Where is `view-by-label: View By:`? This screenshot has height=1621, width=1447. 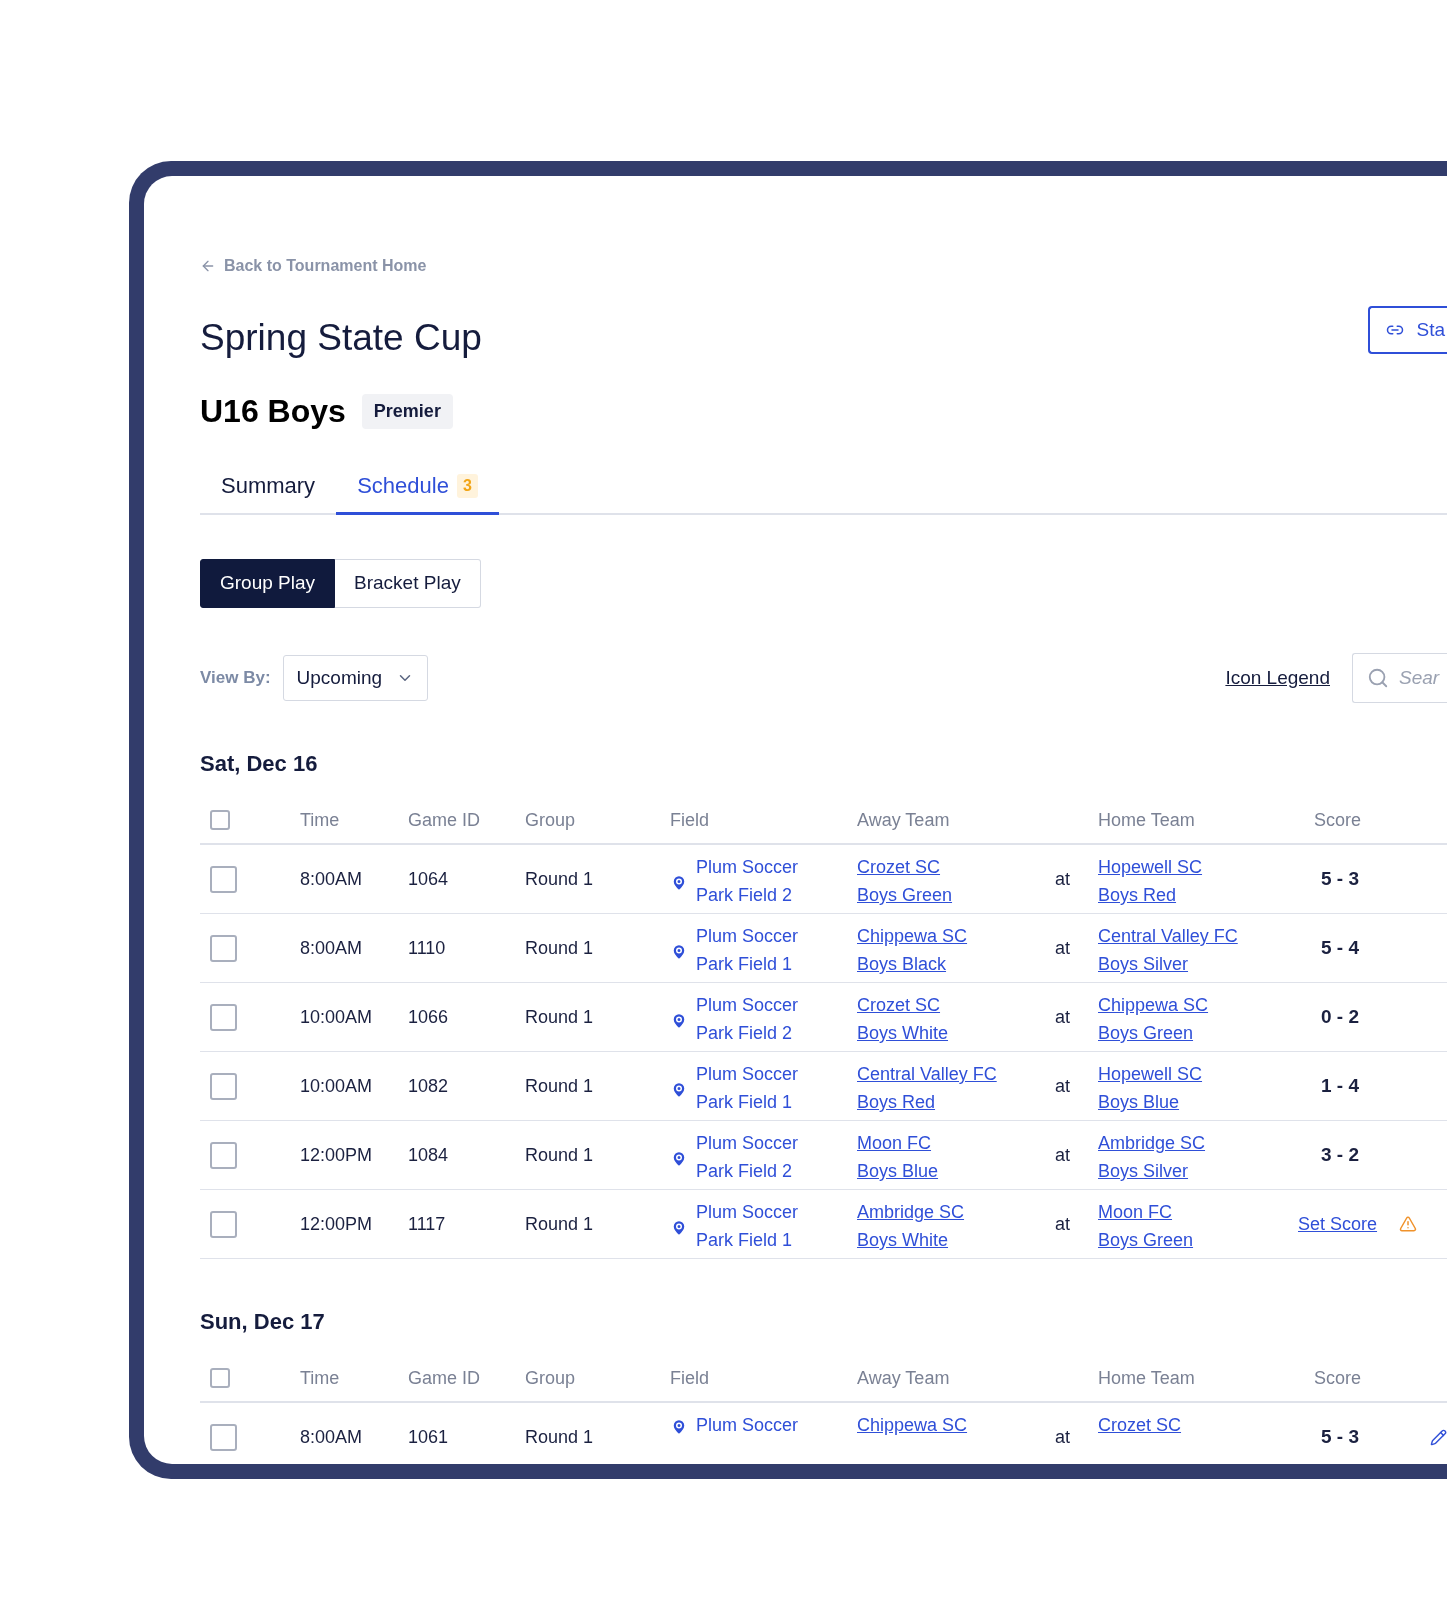
view-by-label: View By: is located at coordinates (235, 678).